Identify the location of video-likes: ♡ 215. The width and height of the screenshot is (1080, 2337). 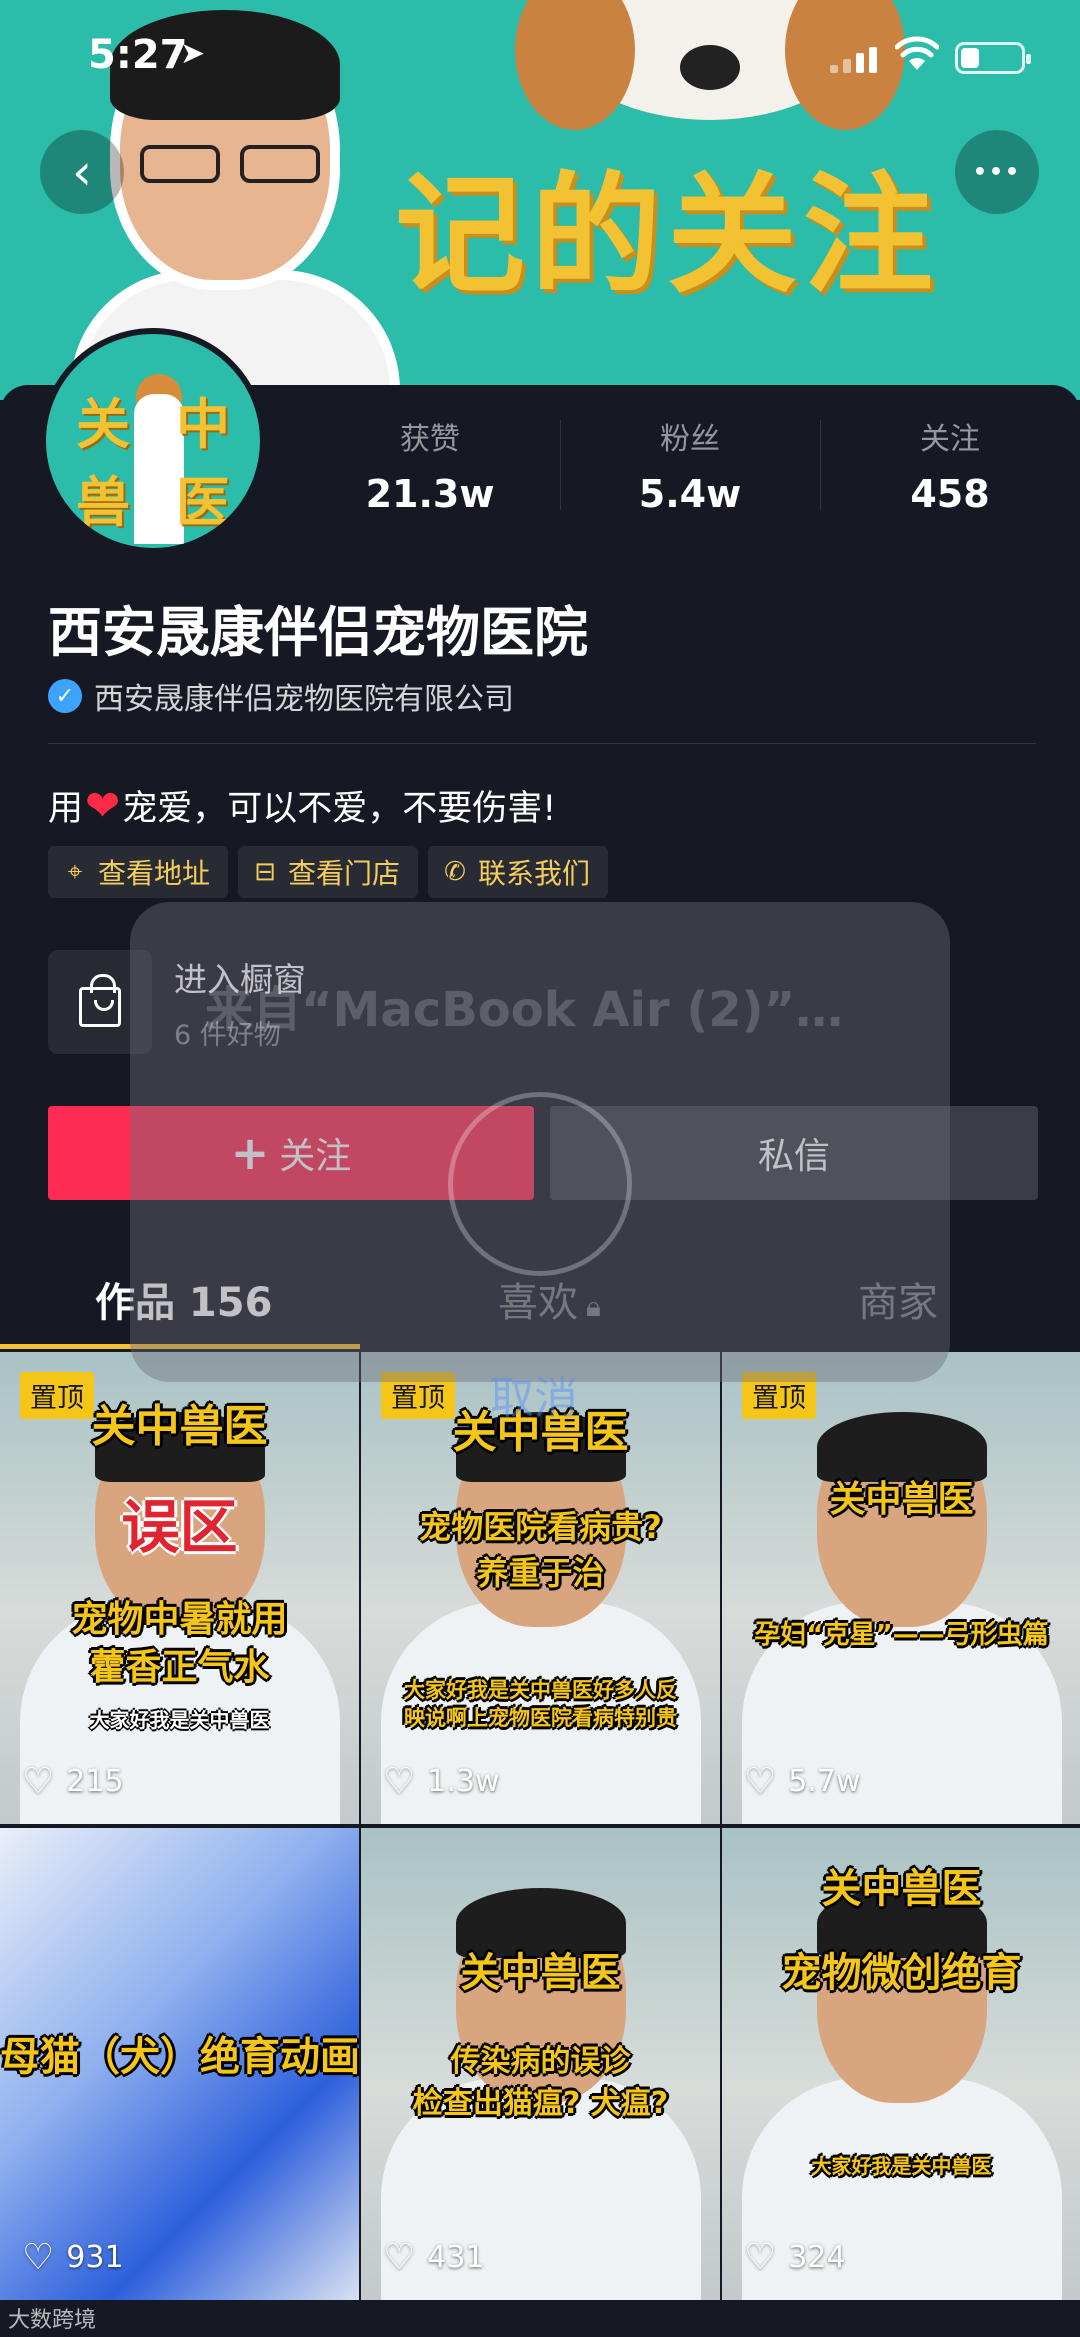
(73, 1781).